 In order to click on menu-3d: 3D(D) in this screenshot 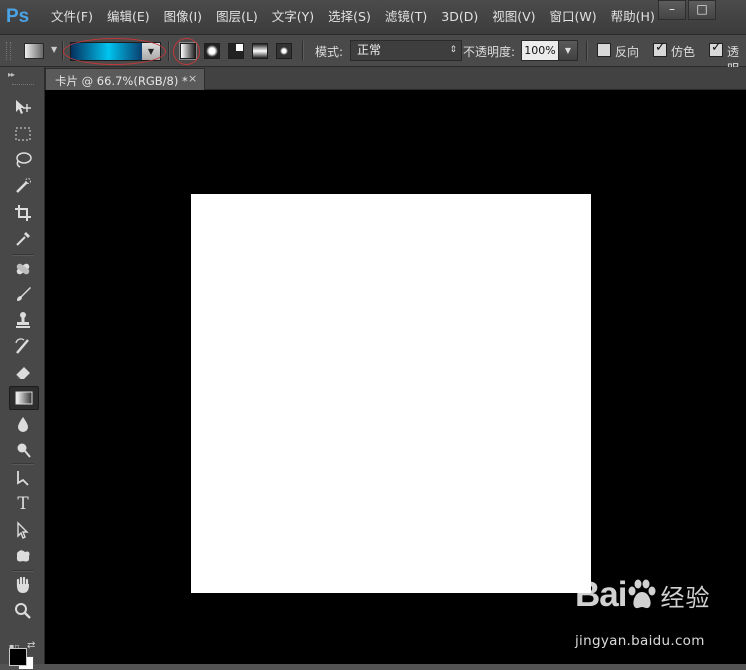, I will do `click(459, 17)`.